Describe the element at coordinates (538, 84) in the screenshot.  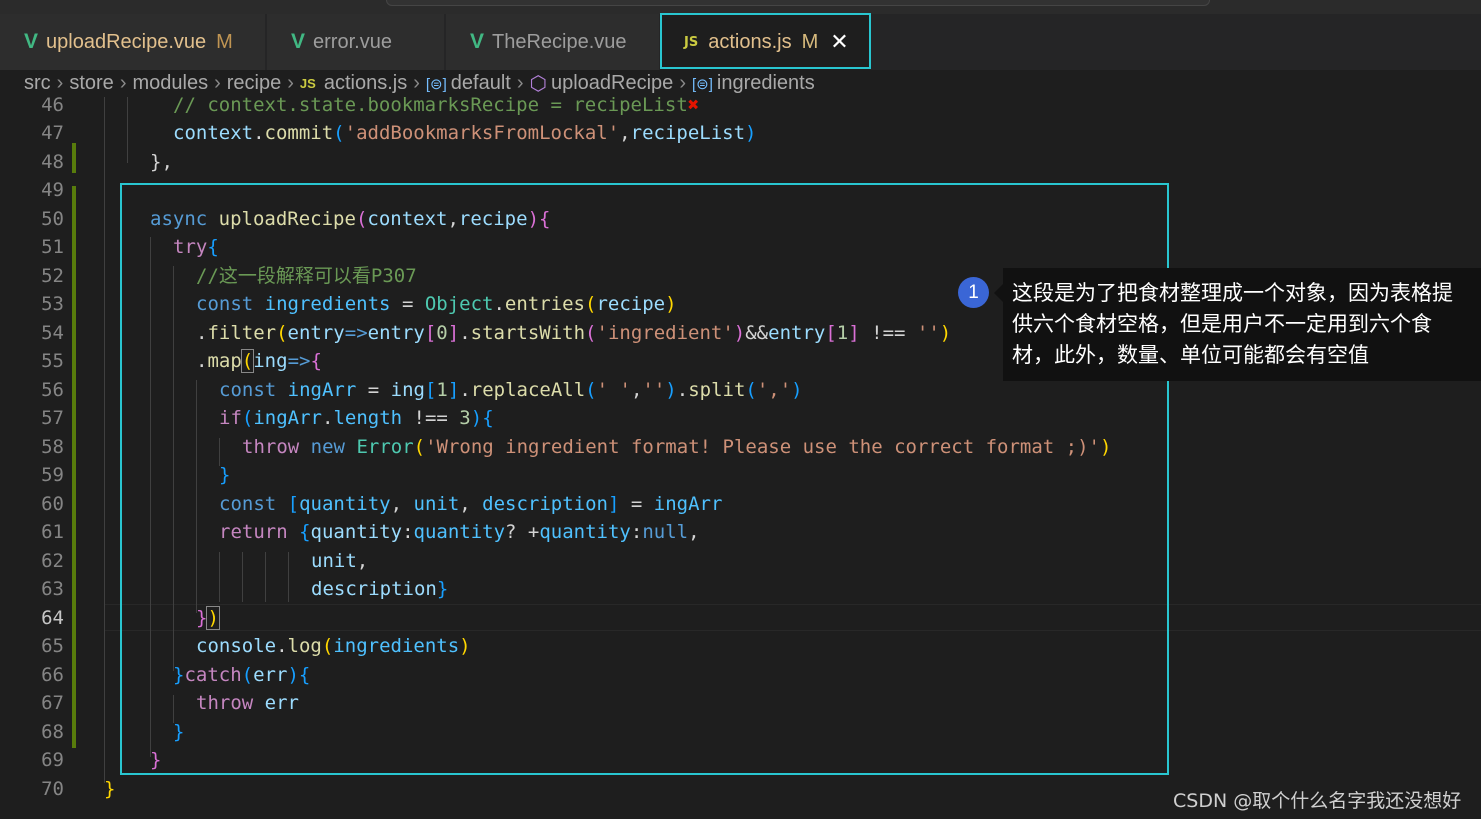
I see `symbol-method-icon: ⬡` at that location.